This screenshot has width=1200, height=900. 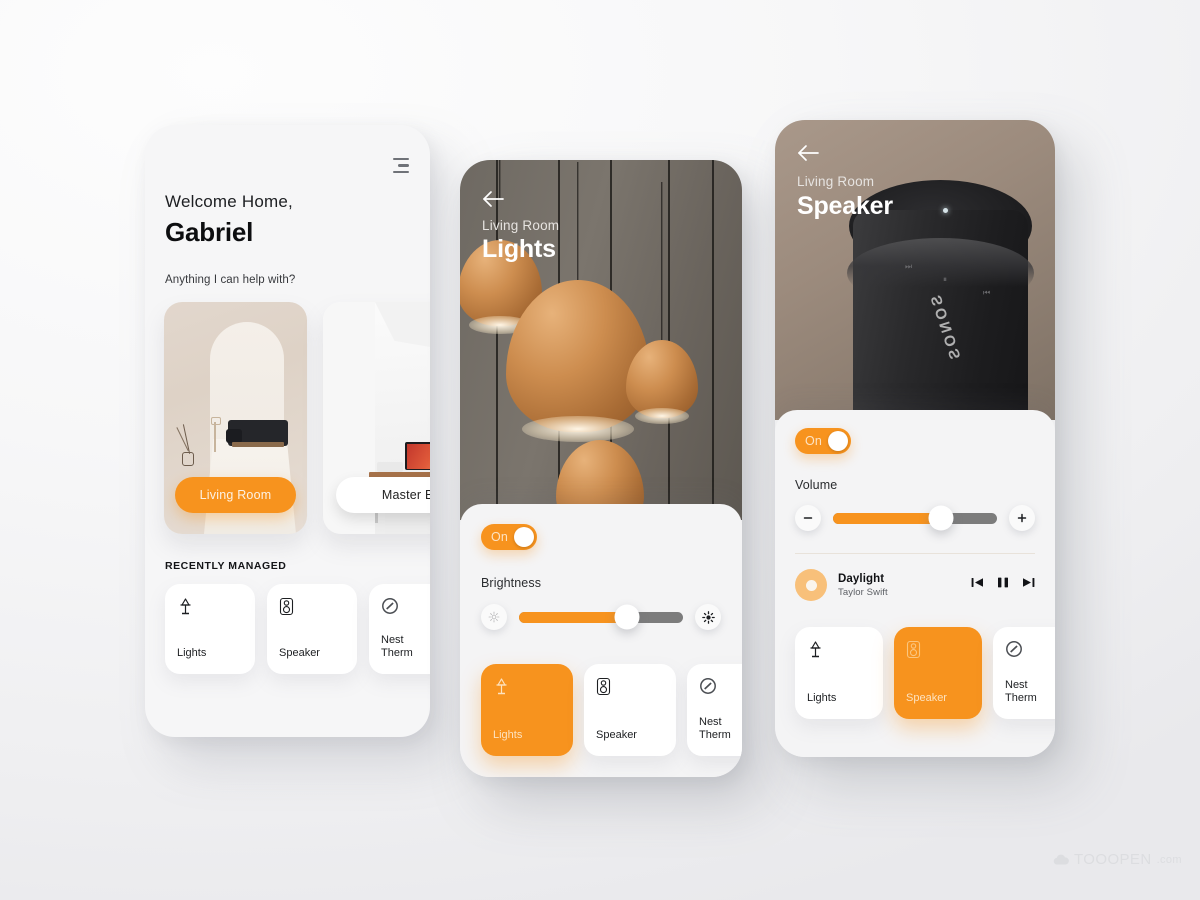 I want to click on previous-track-icon, so click(x=977, y=585).